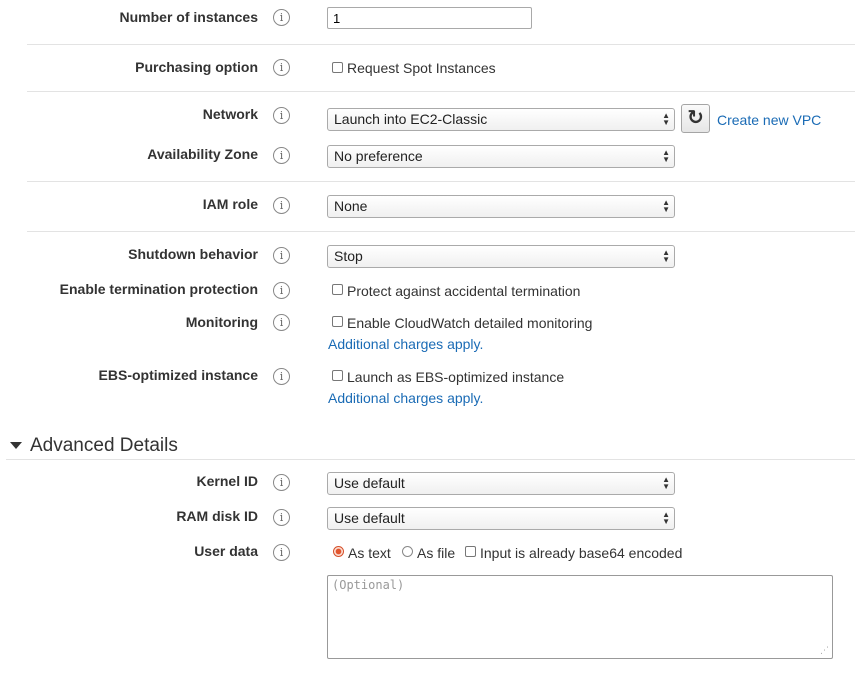 The height and width of the screenshot is (686, 855). I want to click on instances-label: Number of instances, so click(188, 17).